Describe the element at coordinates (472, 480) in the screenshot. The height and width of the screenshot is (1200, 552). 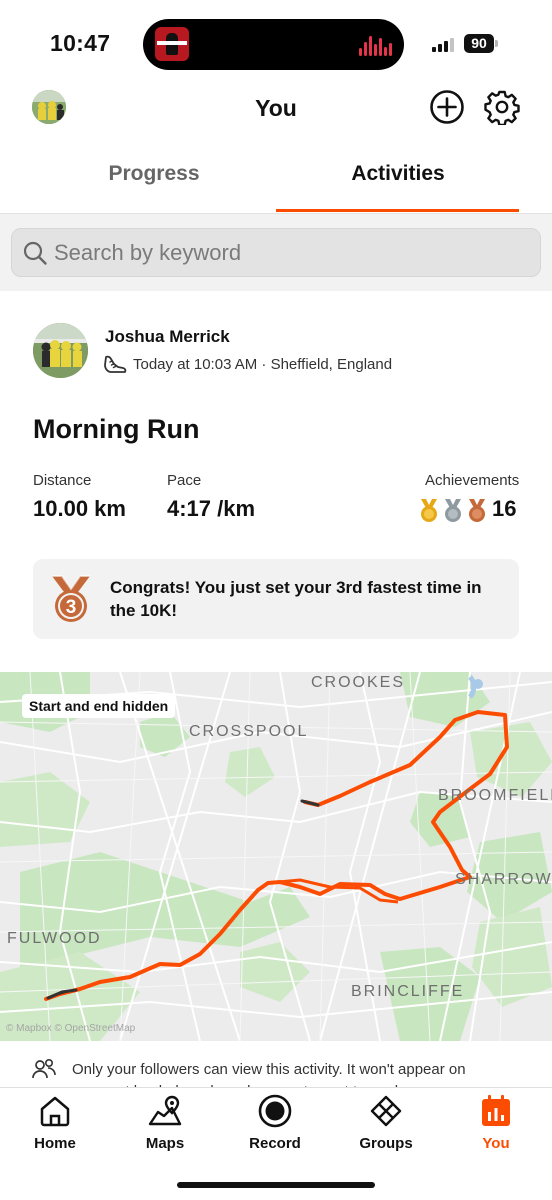
I see `achievements-label: Achievements` at that location.